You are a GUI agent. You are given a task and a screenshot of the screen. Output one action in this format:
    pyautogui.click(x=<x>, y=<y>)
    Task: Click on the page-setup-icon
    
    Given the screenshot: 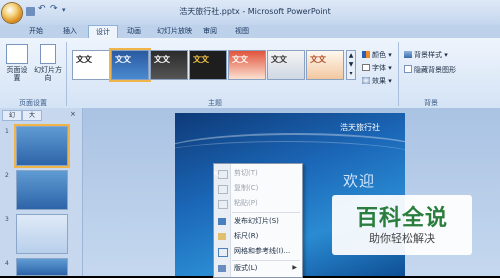 What is the action you would take?
    pyautogui.click(x=17, y=54)
    